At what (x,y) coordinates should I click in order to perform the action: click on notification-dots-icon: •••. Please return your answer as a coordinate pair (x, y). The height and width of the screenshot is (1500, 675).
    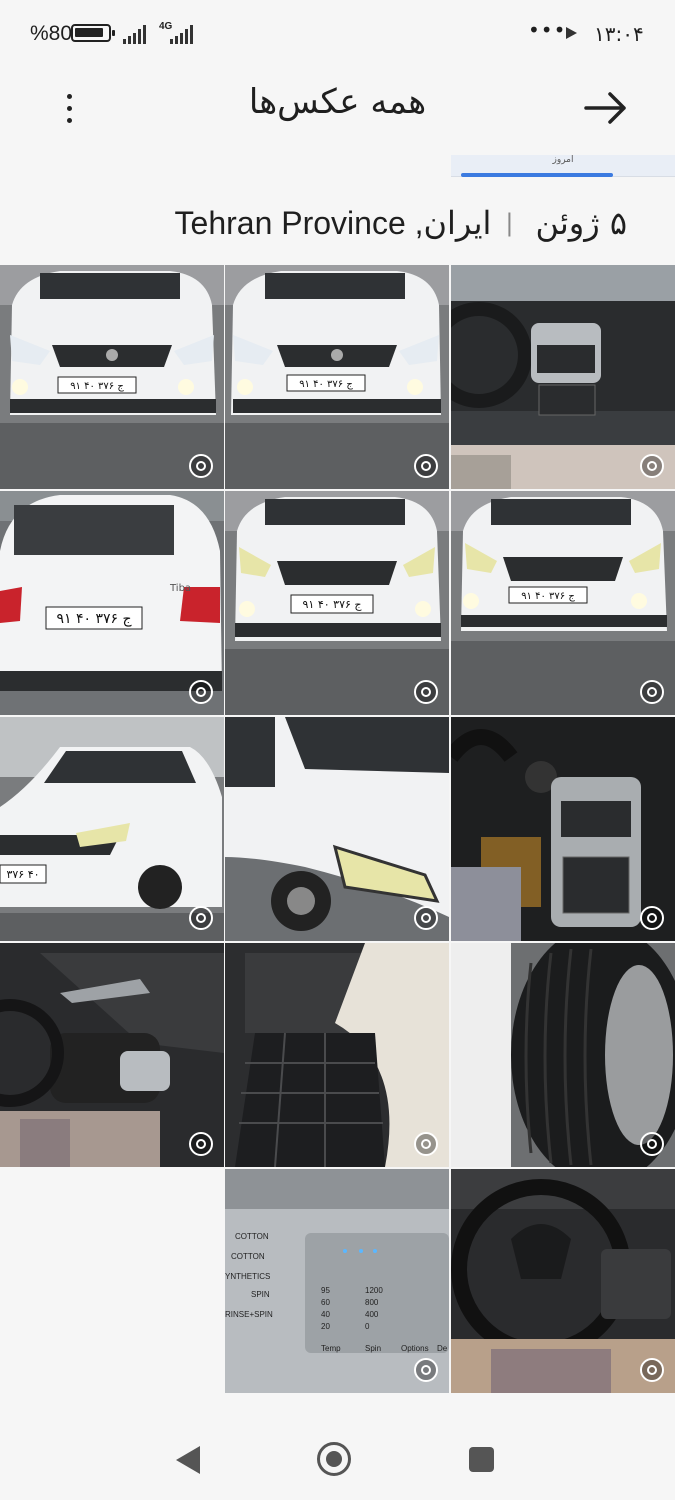
    Looking at the image, I should click on (547, 30).